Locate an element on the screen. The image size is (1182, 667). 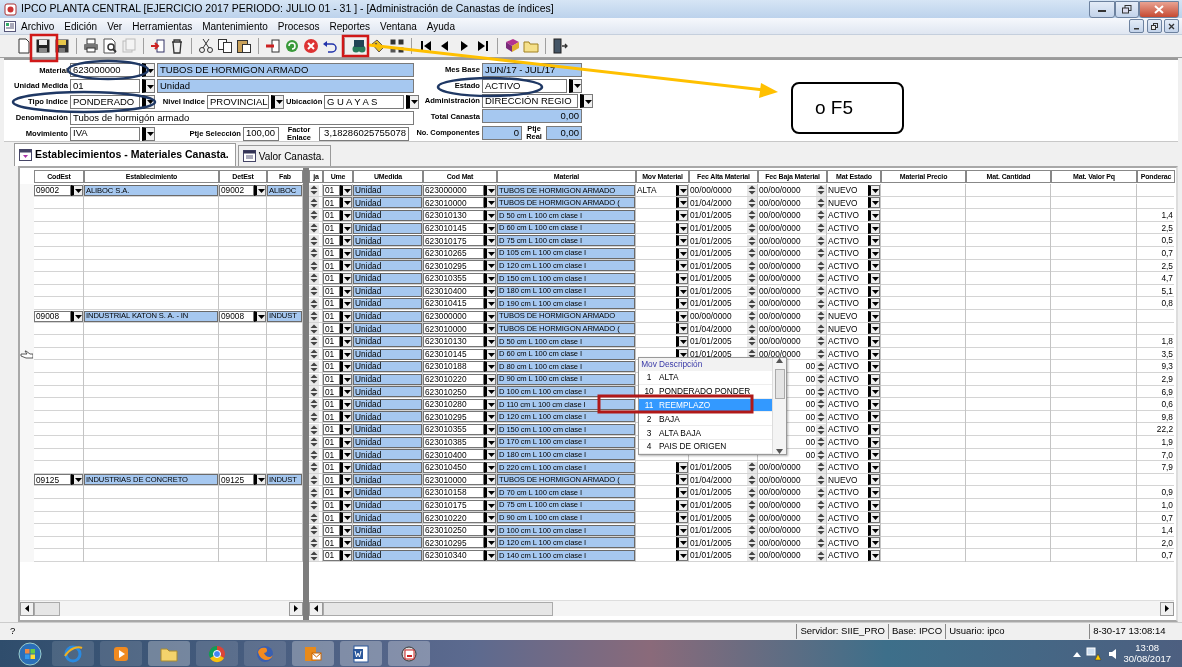
menu-item: Herramientas is located at coordinates (162, 26).